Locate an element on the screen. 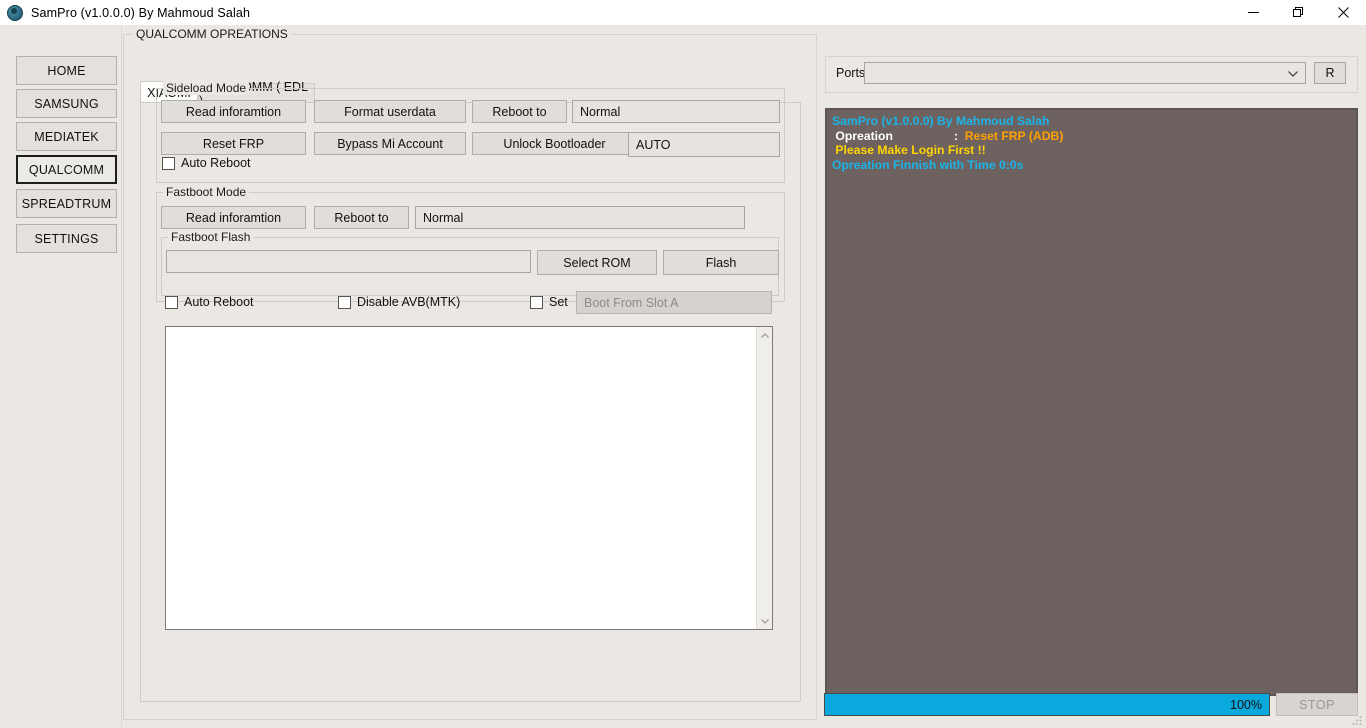  sideload-method-select: AUTO is located at coordinates (704, 144).